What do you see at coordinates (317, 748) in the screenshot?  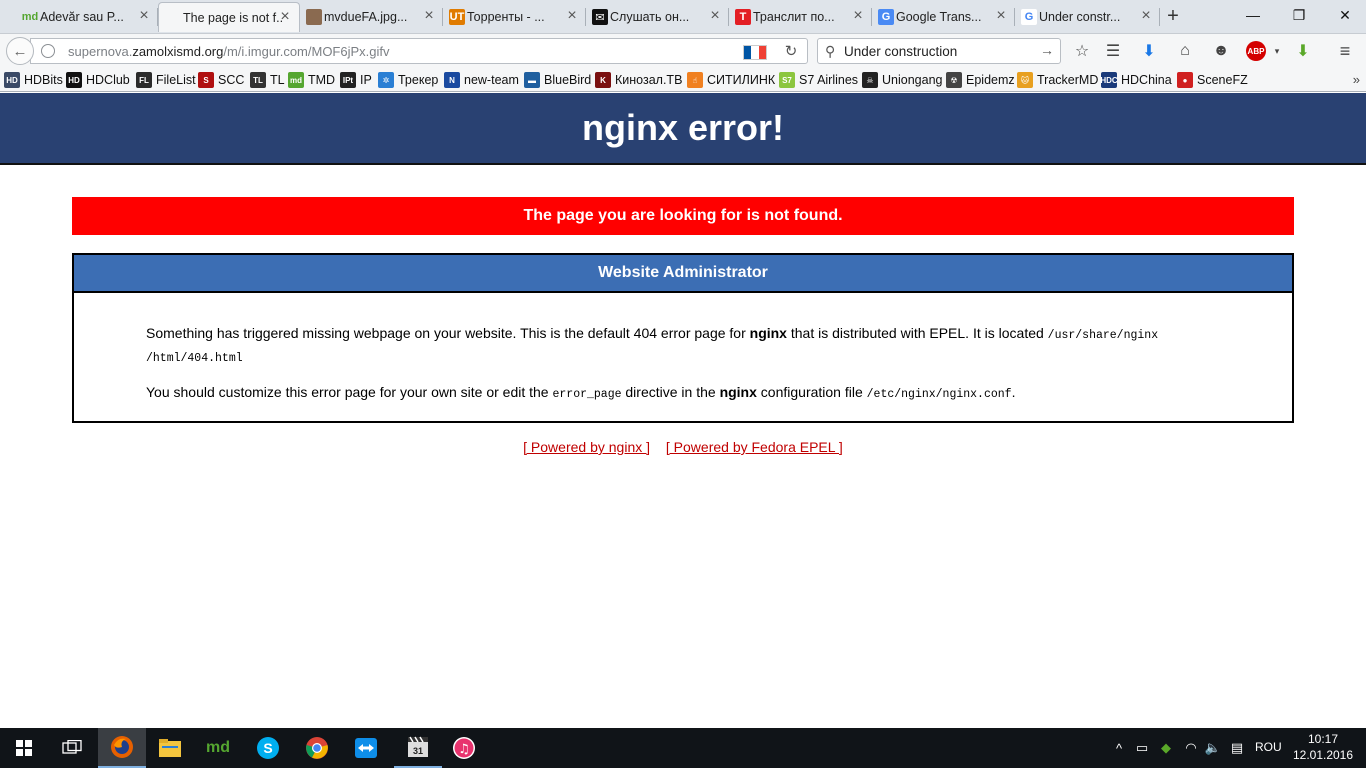 I see `chrome-icon` at bounding box center [317, 748].